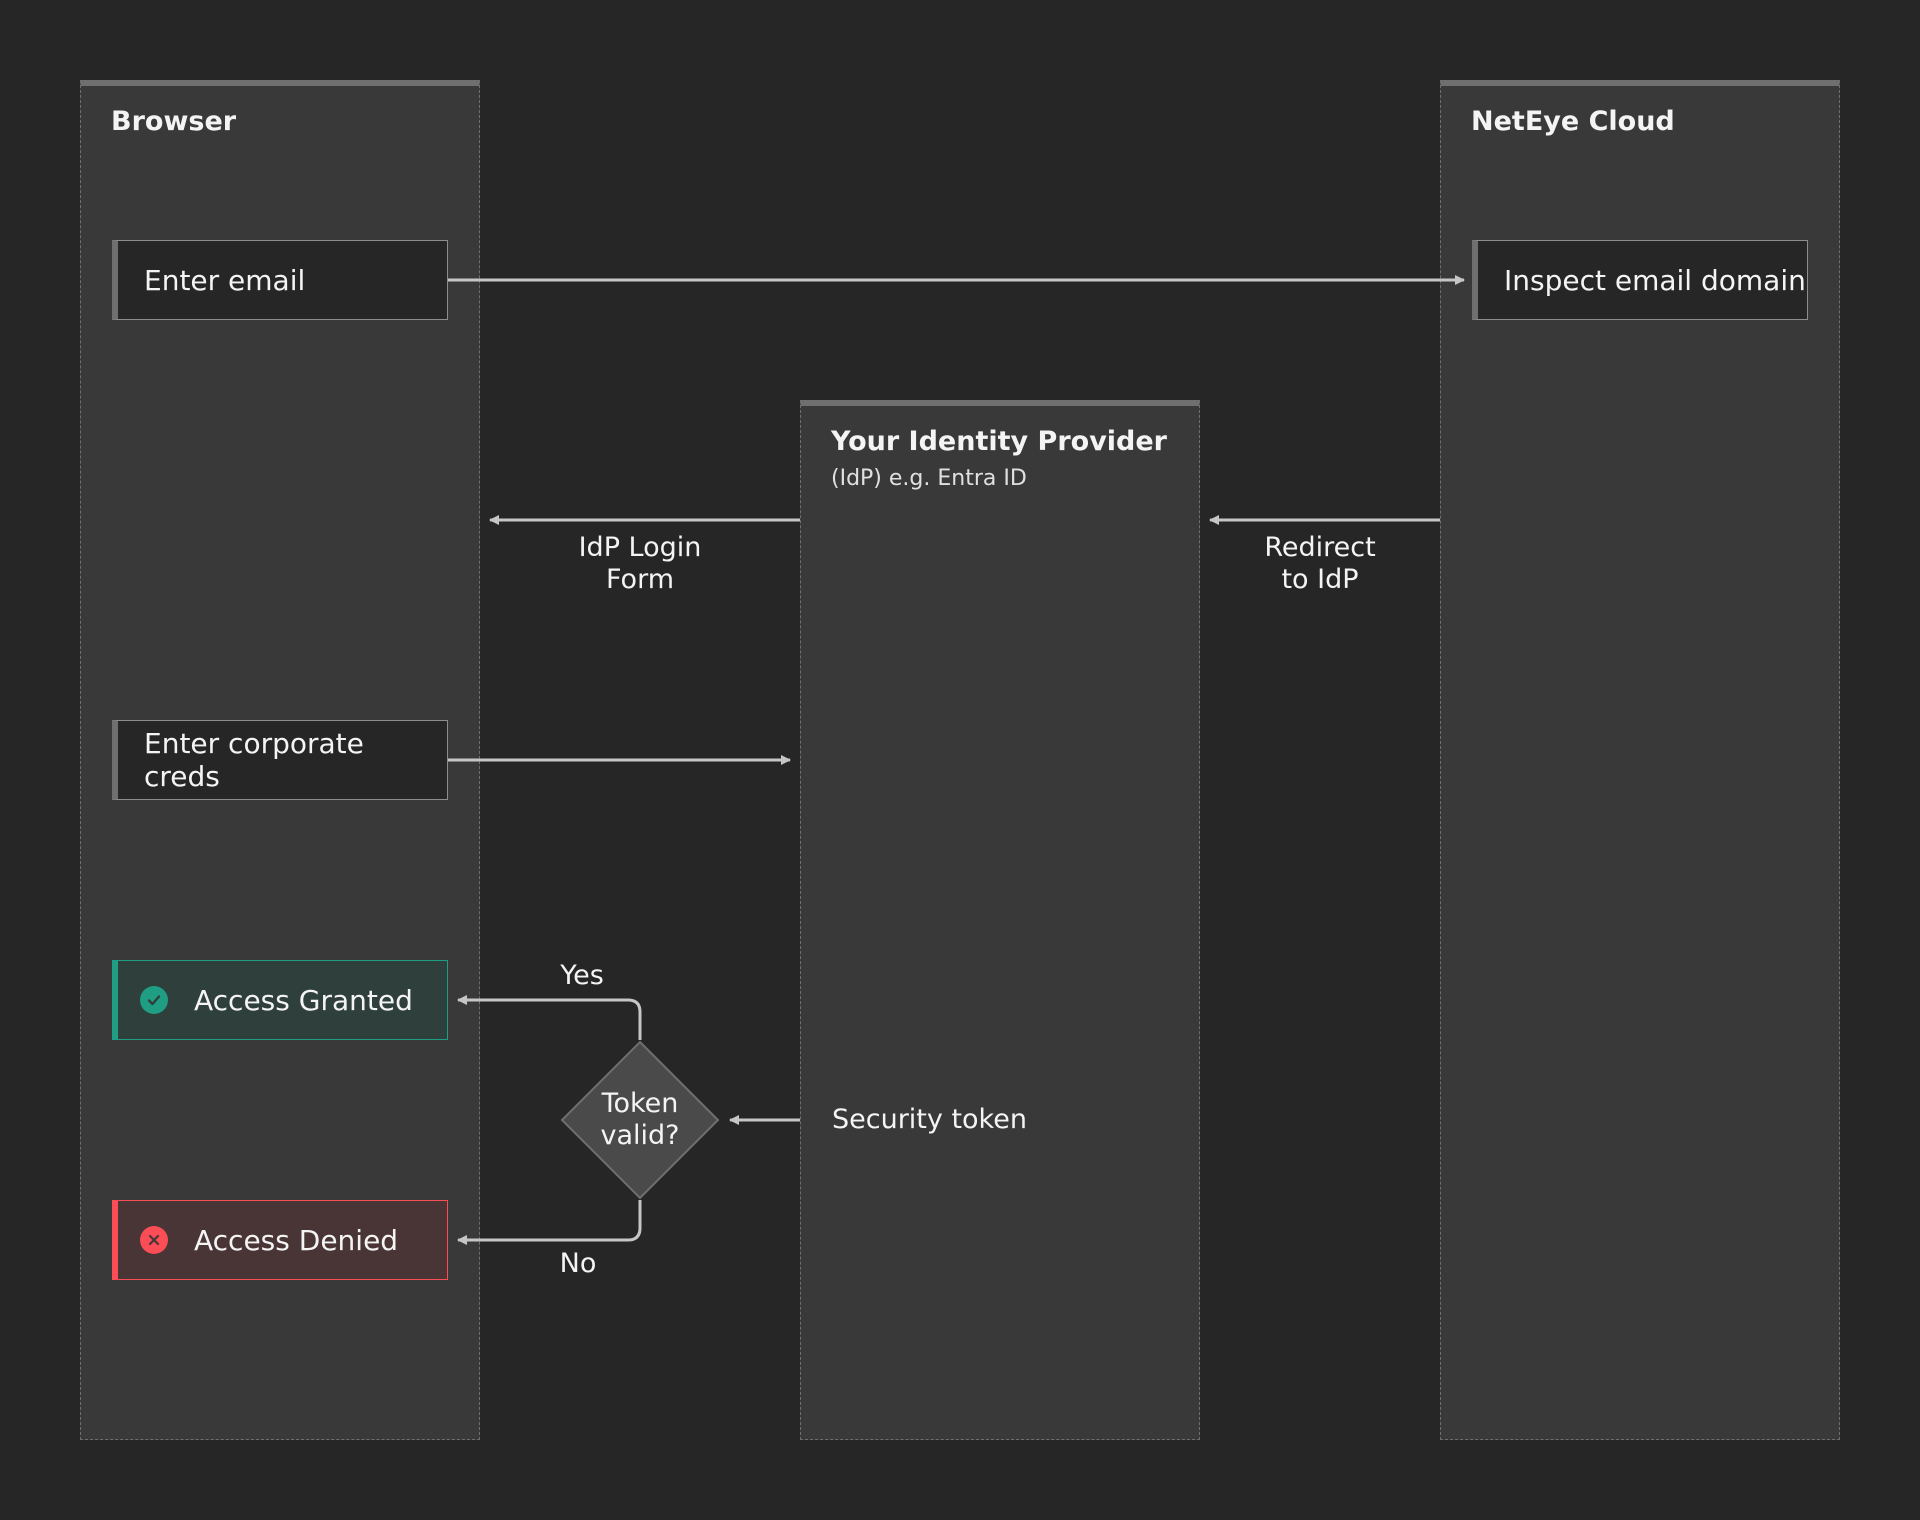  What do you see at coordinates (549, 1017) in the screenshot?
I see `arrow-yes-granted` at bounding box center [549, 1017].